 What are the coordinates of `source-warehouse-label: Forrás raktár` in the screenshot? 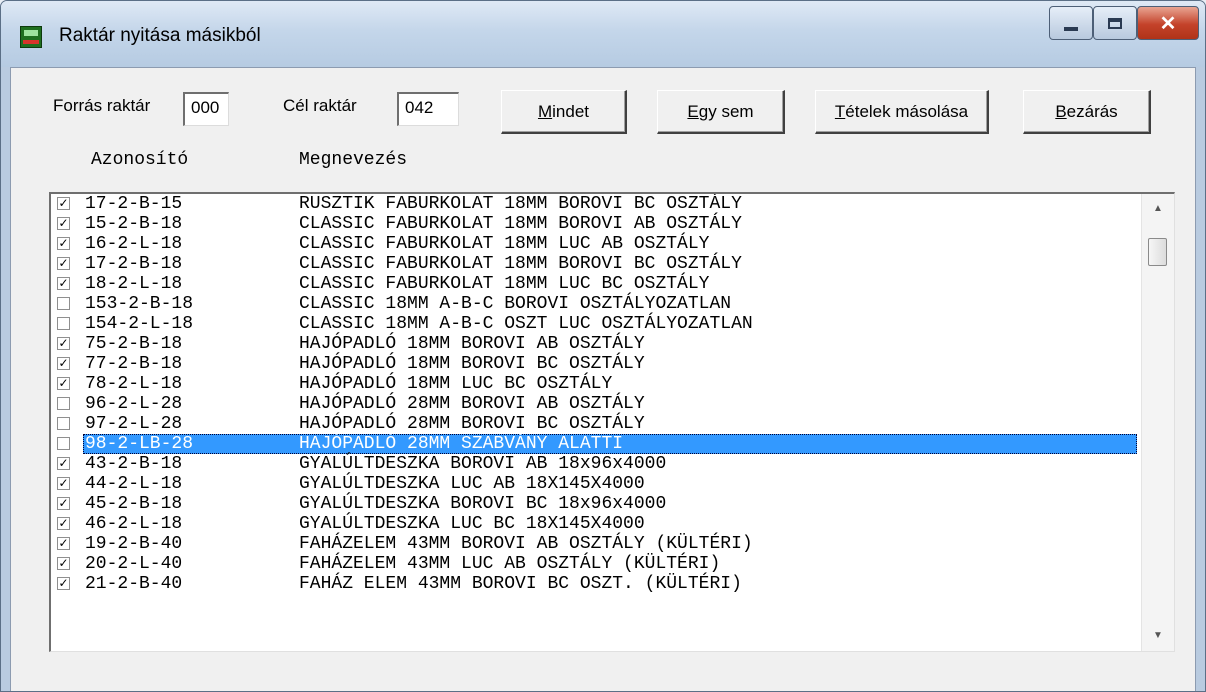 It's located at (102, 105).